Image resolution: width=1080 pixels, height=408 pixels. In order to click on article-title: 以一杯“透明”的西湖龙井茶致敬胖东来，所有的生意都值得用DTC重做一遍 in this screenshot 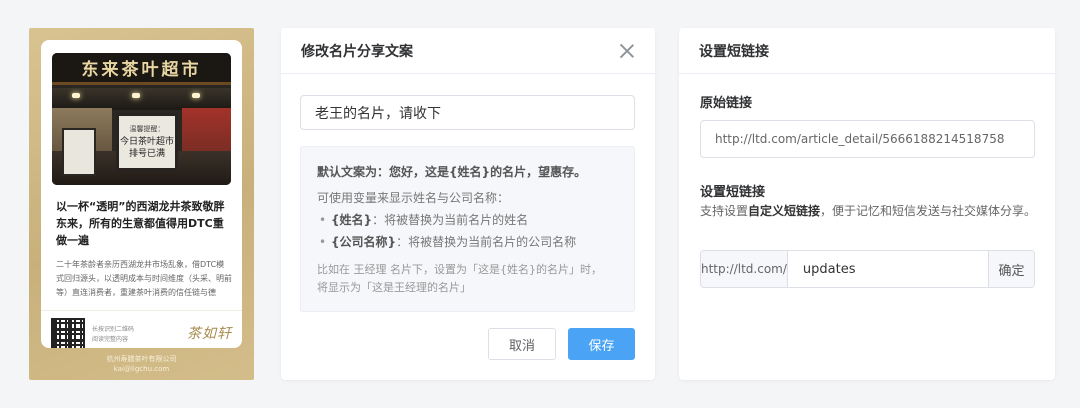, I will do `click(140, 223)`.